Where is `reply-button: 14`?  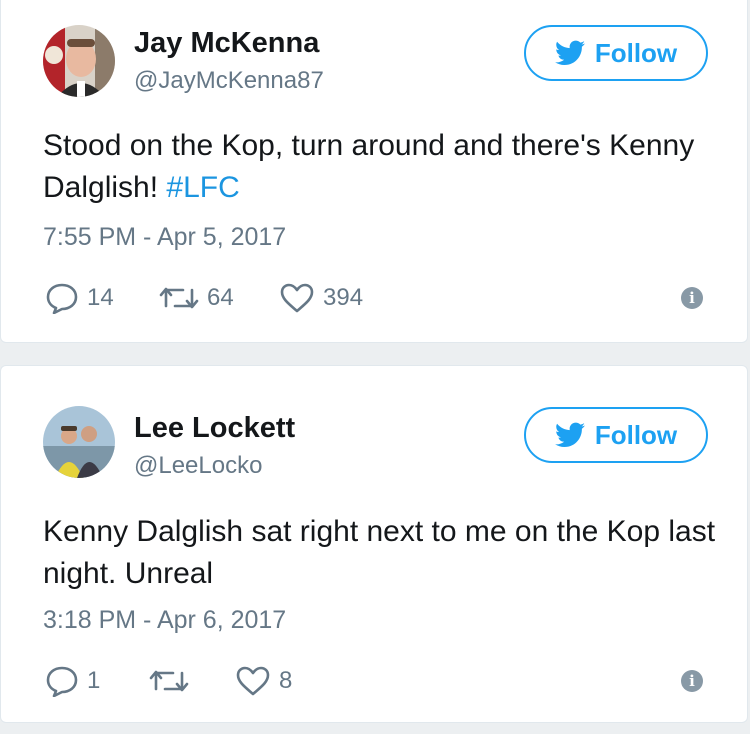
reply-button: 14 is located at coordinates (102, 298).